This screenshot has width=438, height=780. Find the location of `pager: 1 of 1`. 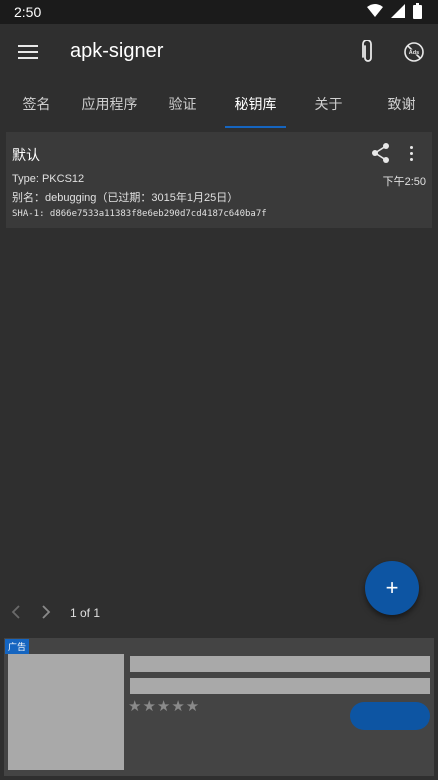

pager: 1 of 1 is located at coordinates (100, 613).